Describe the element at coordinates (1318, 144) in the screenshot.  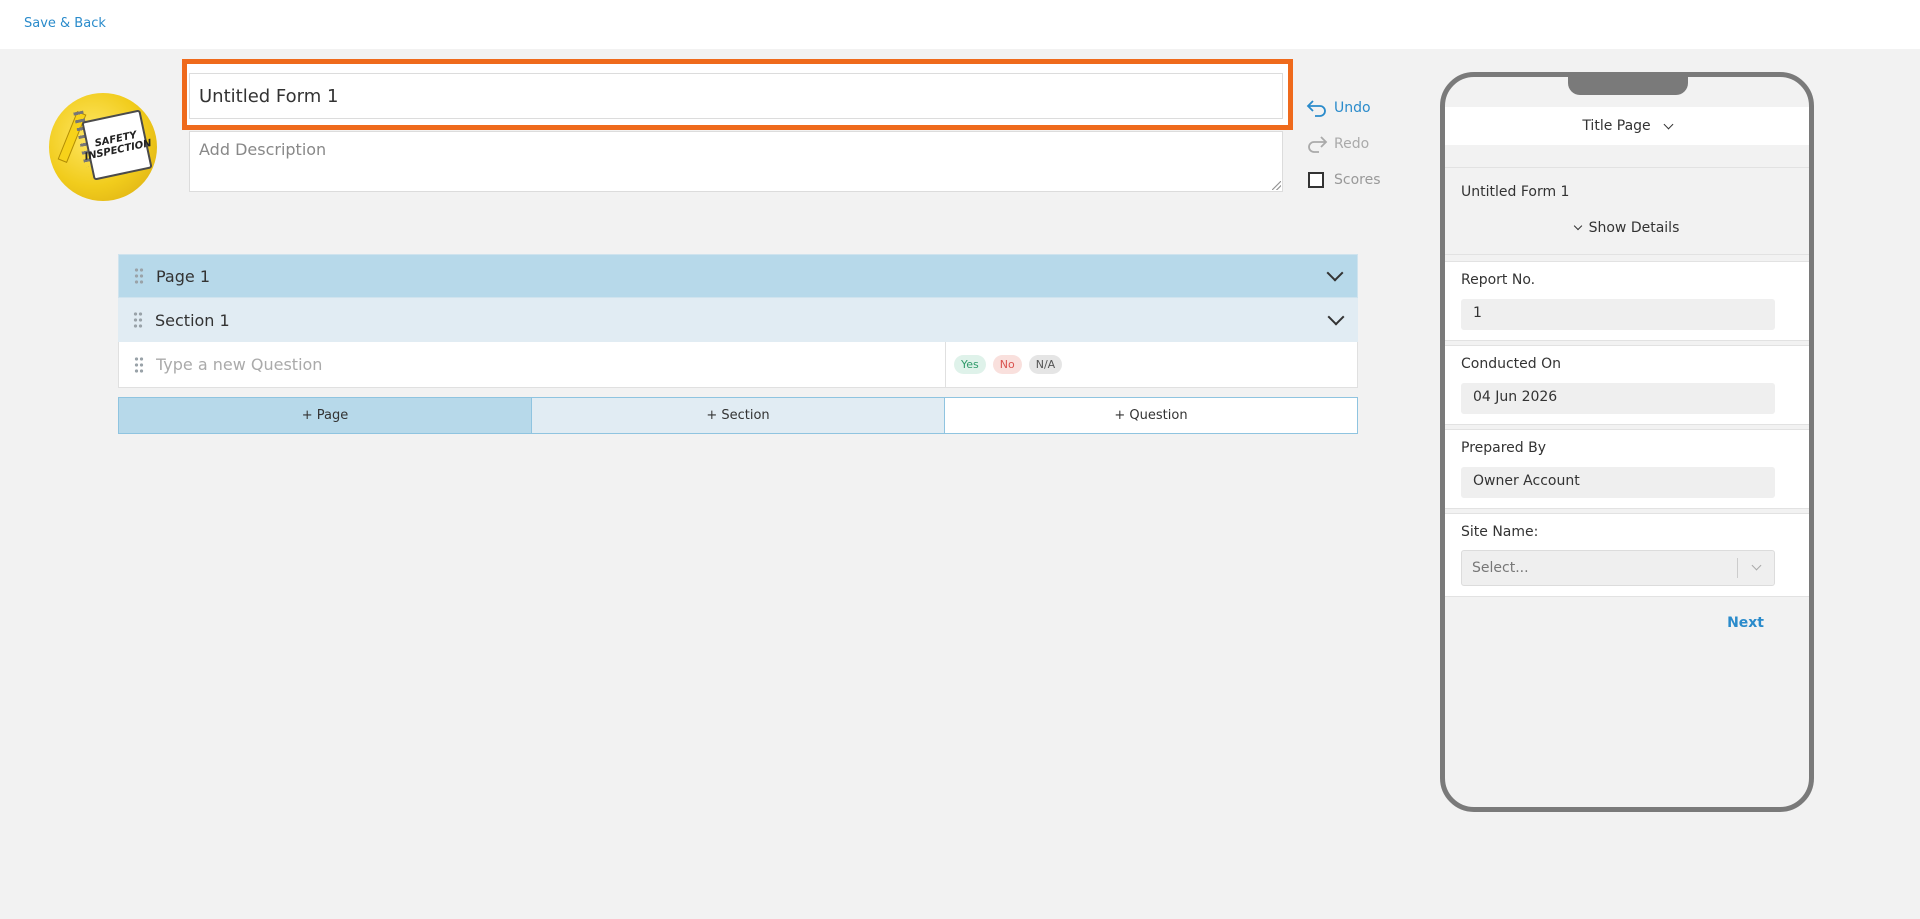
I see `redo-icon` at that location.